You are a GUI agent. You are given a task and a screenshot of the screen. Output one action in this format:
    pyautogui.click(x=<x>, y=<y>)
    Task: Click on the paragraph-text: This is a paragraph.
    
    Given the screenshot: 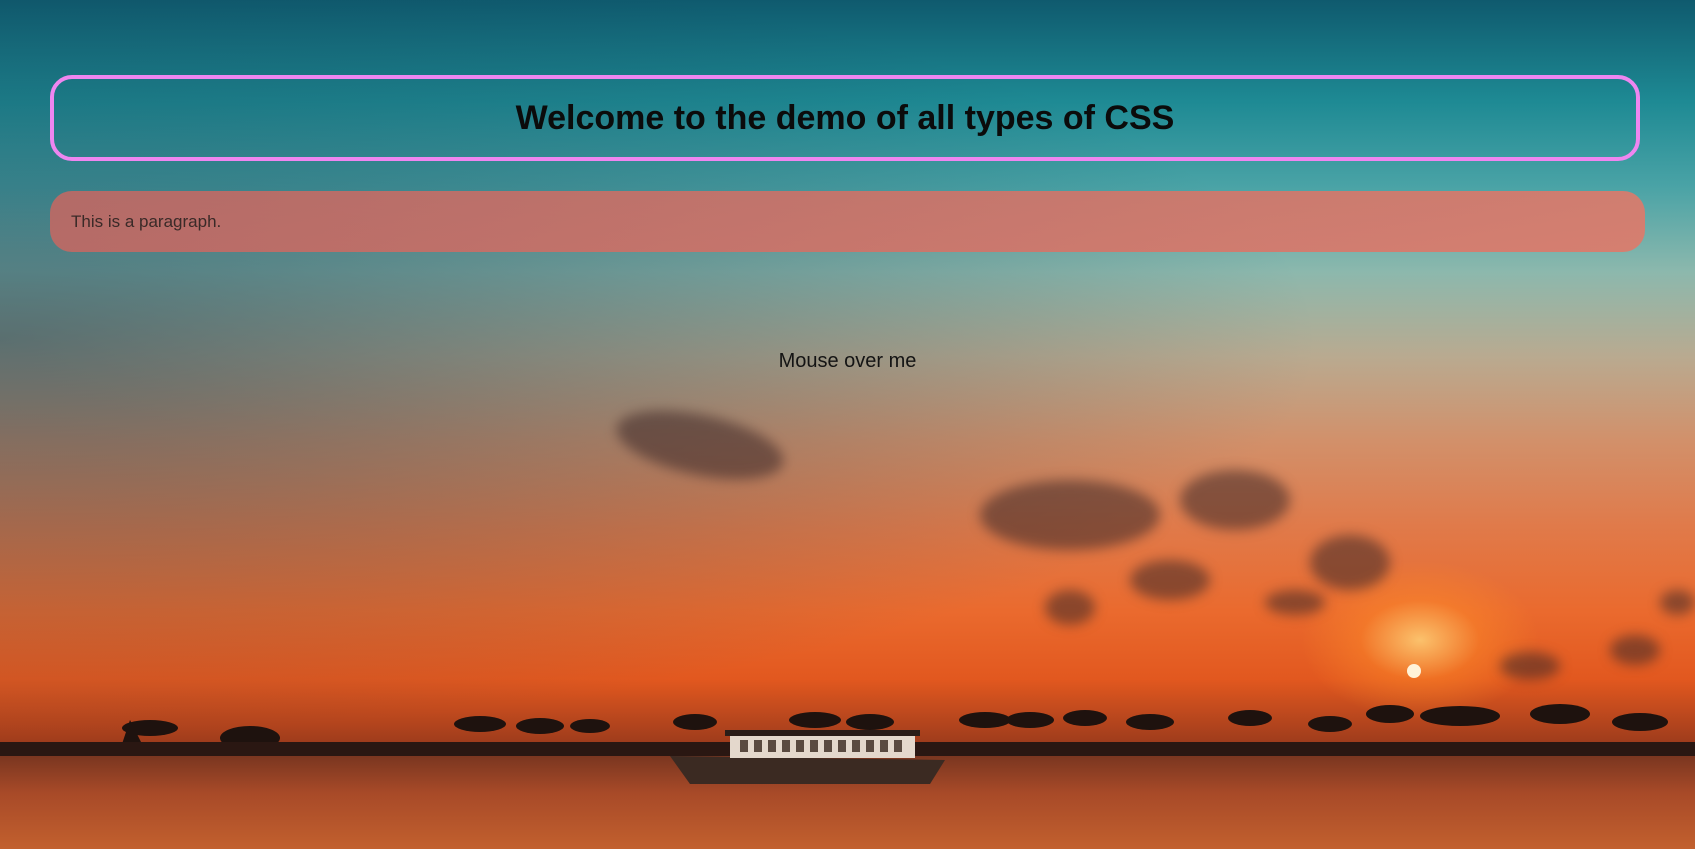 What is the action you would take?
    pyautogui.click(x=146, y=221)
    